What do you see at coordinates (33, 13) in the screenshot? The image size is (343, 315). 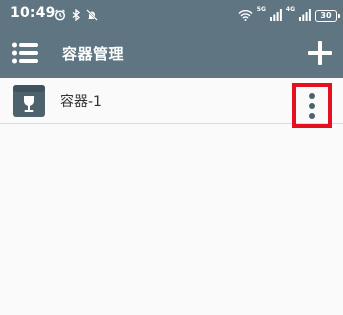 I see `status-time: 10:49` at bounding box center [33, 13].